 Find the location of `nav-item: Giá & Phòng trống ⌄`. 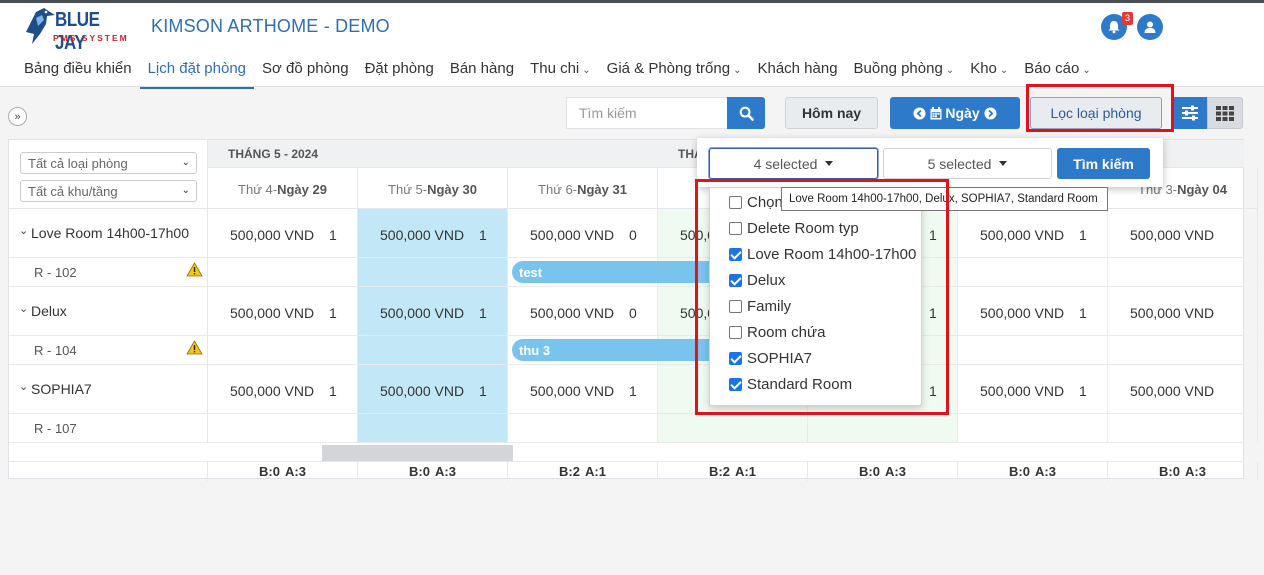

nav-item: Giá & Phòng trống ⌄ is located at coordinates (674, 72).